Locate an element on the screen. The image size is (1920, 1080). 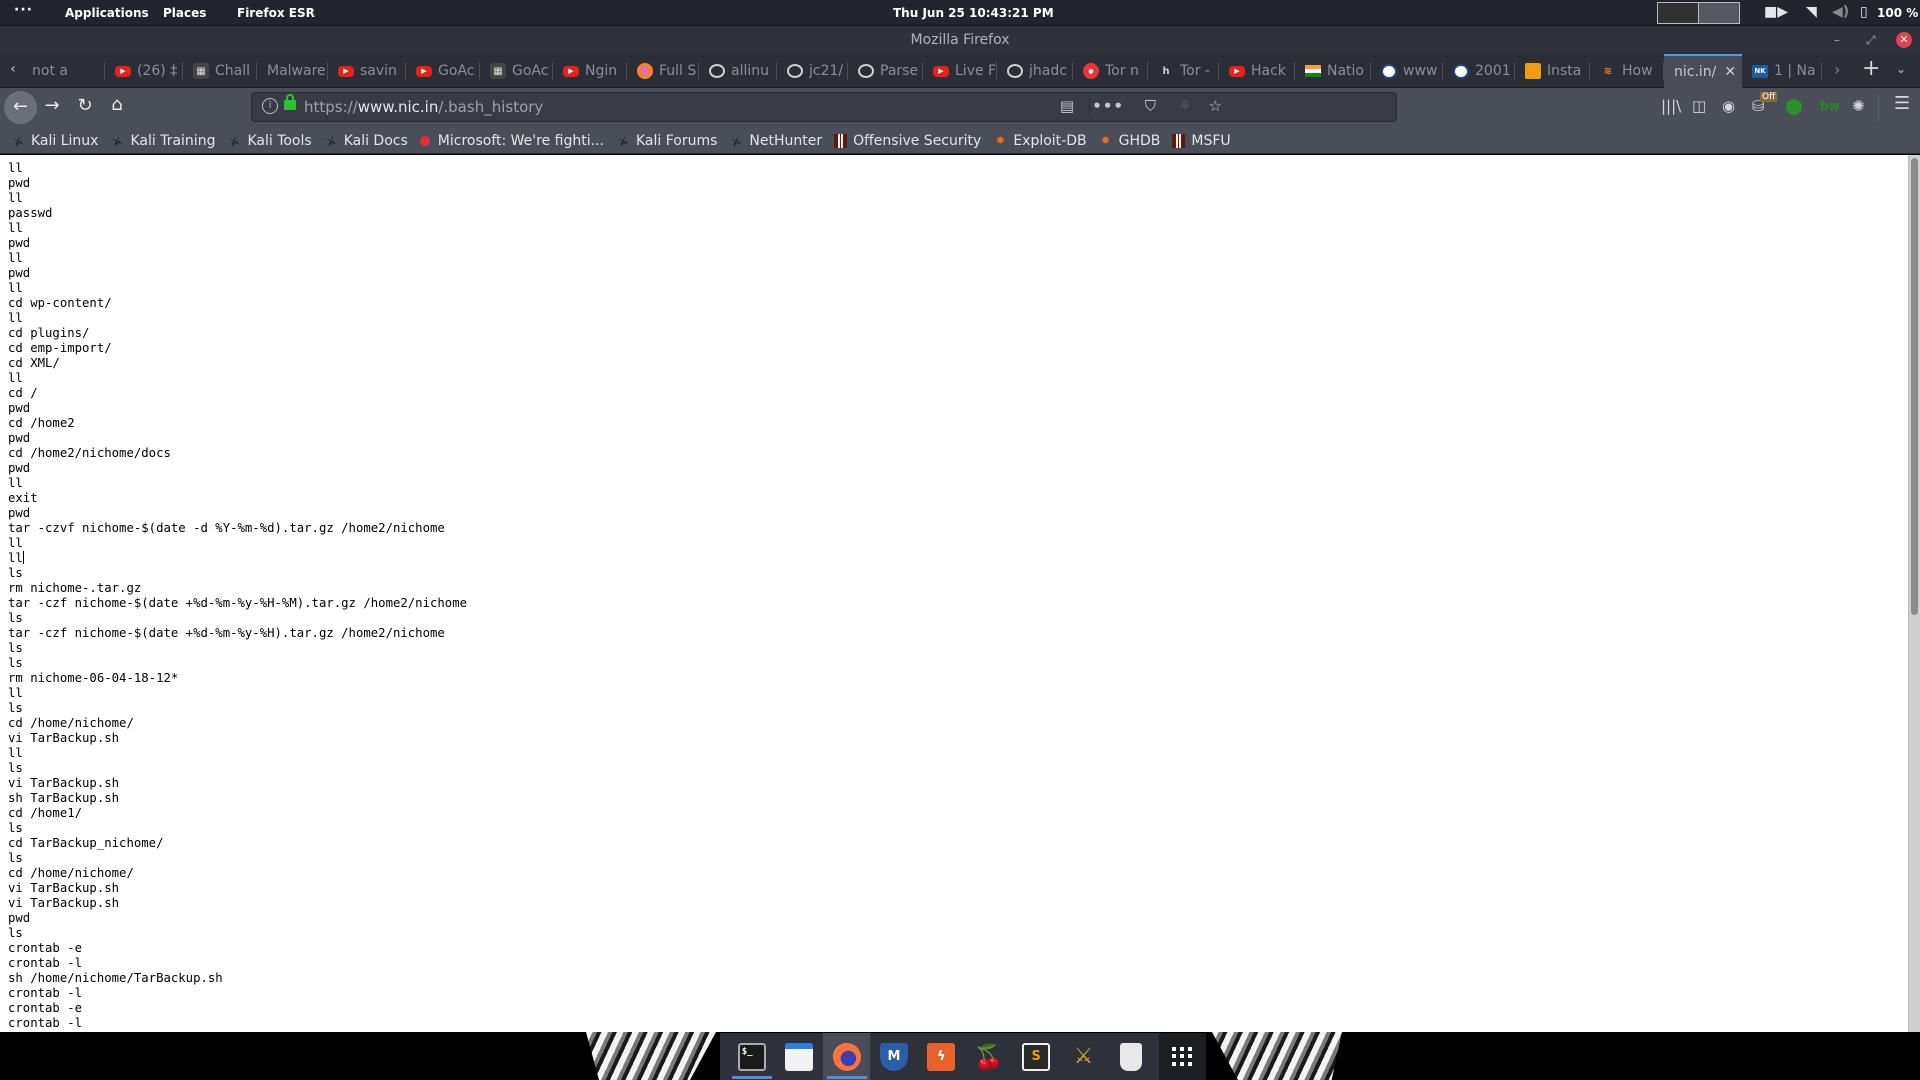
bookmark-item: ⚔ NetHunter is located at coordinates (776, 141).